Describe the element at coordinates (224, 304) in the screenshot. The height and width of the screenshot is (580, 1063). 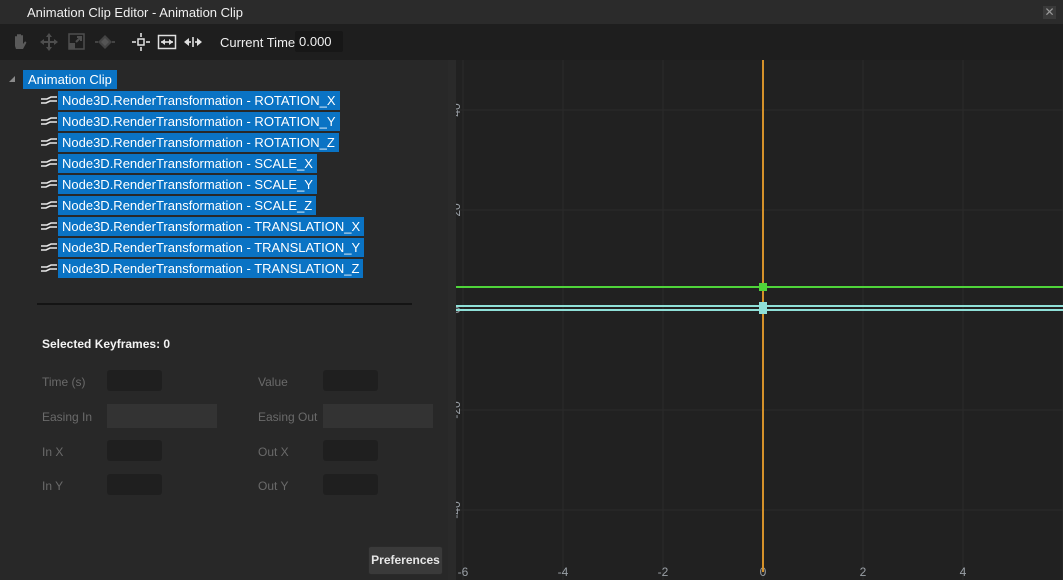
I see `panel-divider` at that location.